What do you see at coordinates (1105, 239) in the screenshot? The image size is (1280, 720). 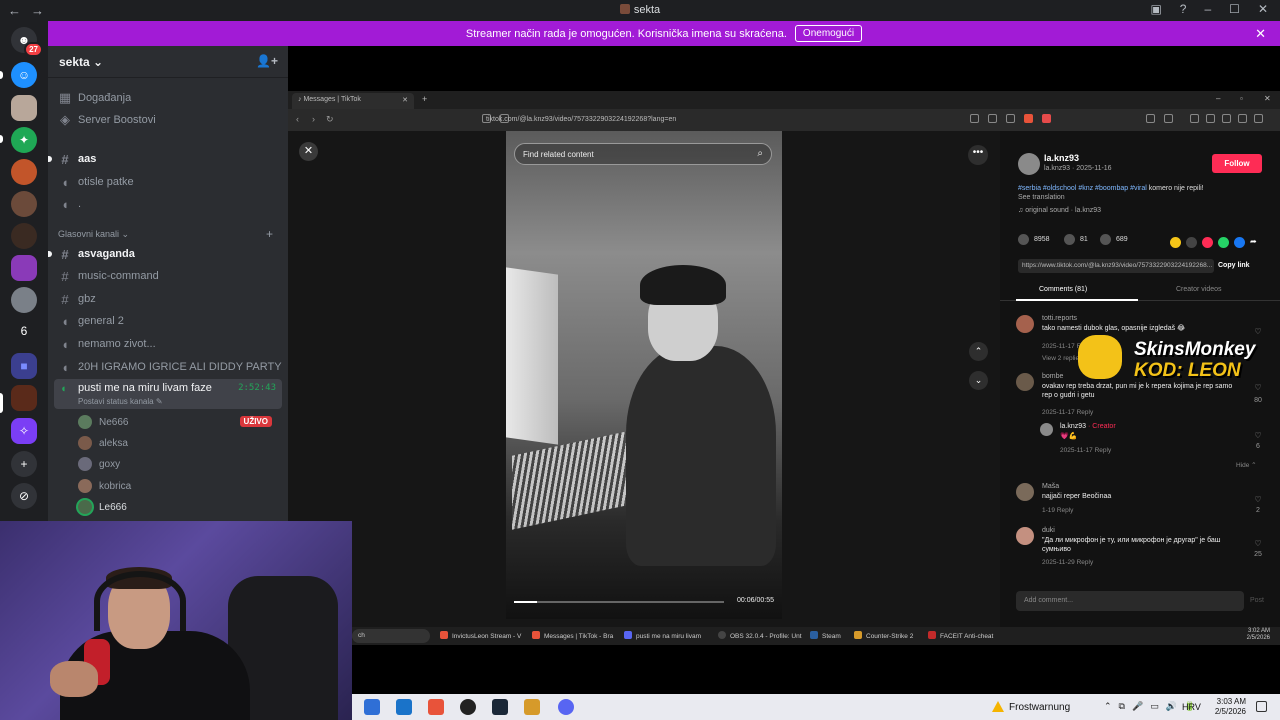 I see `bookmark-icon` at bounding box center [1105, 239].